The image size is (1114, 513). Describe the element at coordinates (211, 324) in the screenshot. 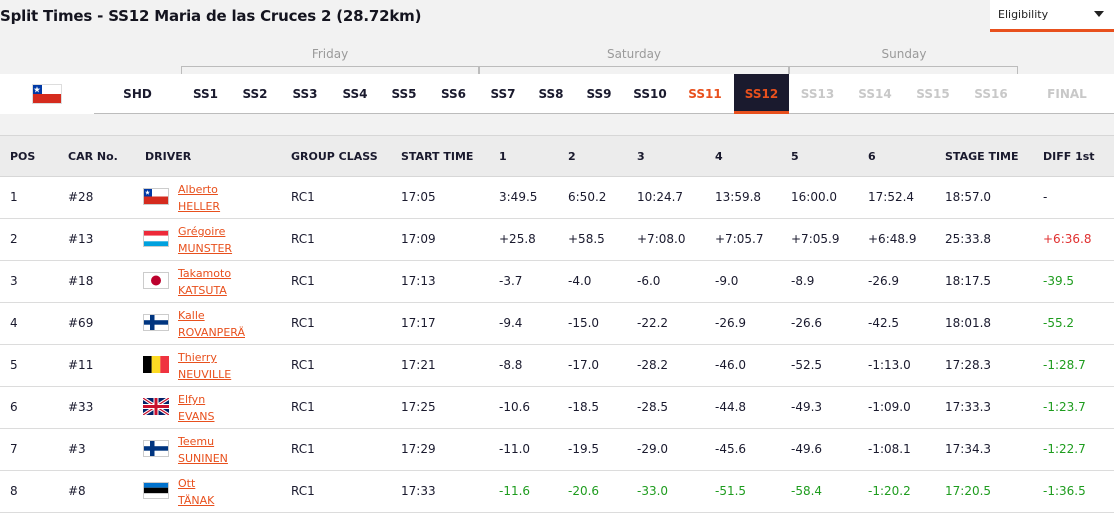

I see `driver-link: Kalle ROVANPERÄ` at that location.